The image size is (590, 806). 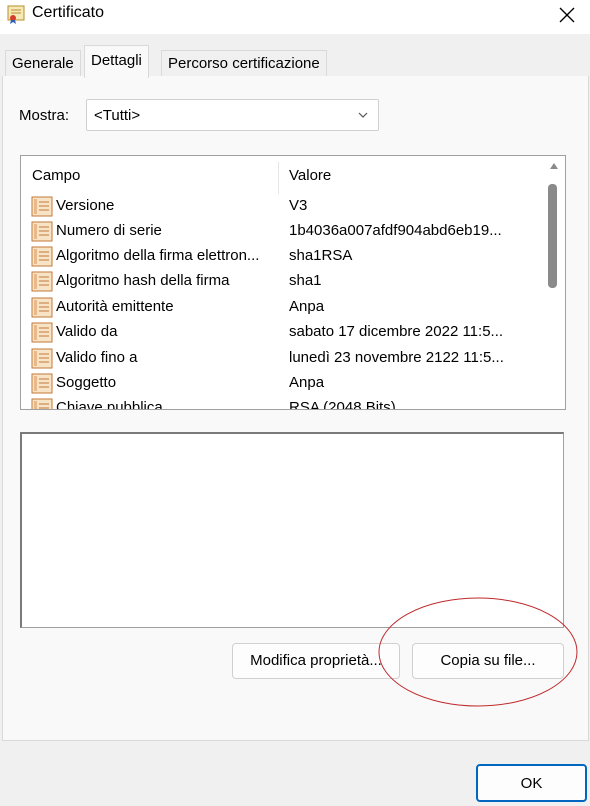 I want to click on field-value: V3, so click(x=298, y=205).